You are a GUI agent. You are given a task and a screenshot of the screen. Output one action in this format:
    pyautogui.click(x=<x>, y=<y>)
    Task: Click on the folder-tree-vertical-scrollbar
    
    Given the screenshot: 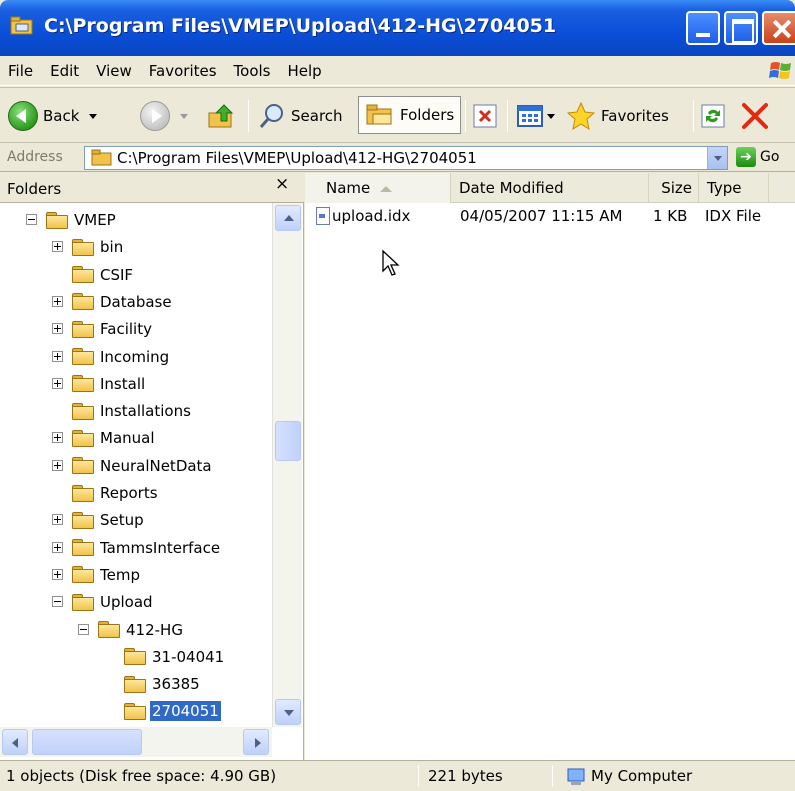 What is the action you would take?
    pyautogui.click(x=287, y=465)
    